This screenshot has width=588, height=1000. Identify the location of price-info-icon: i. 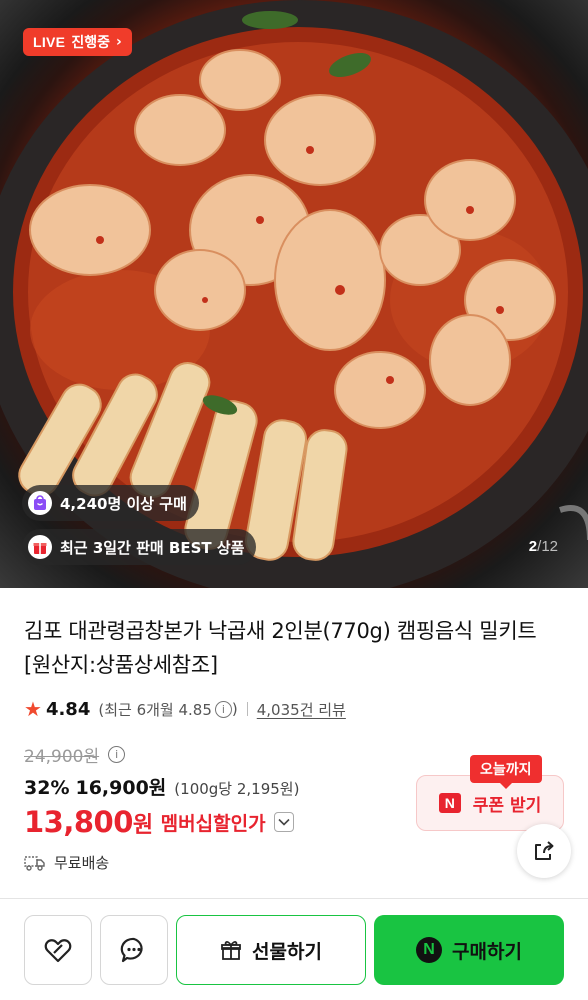
(117, 754).